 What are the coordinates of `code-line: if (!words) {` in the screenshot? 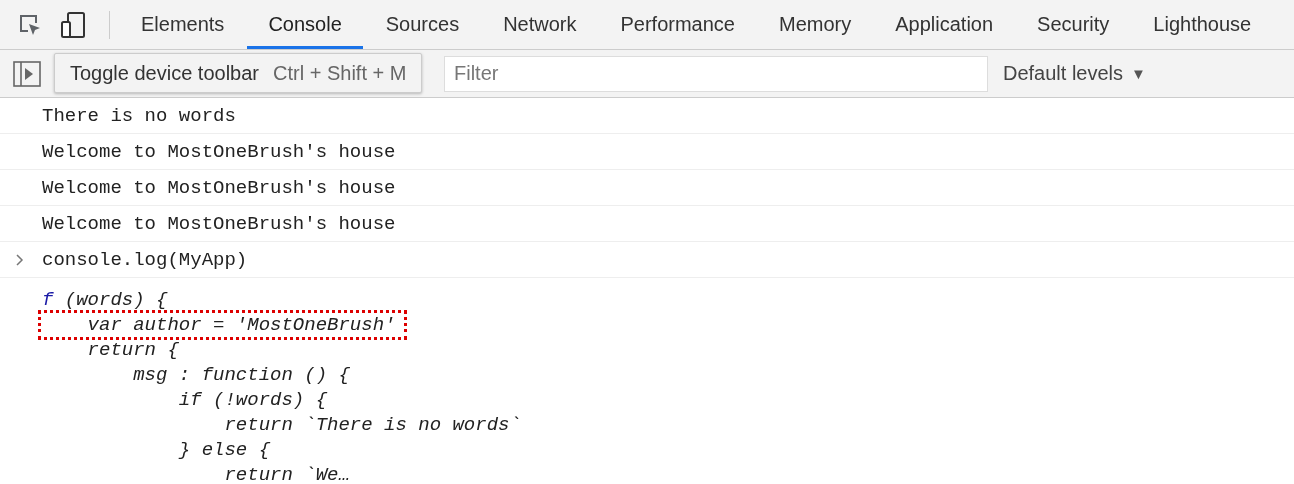 It's located at (252, 400).